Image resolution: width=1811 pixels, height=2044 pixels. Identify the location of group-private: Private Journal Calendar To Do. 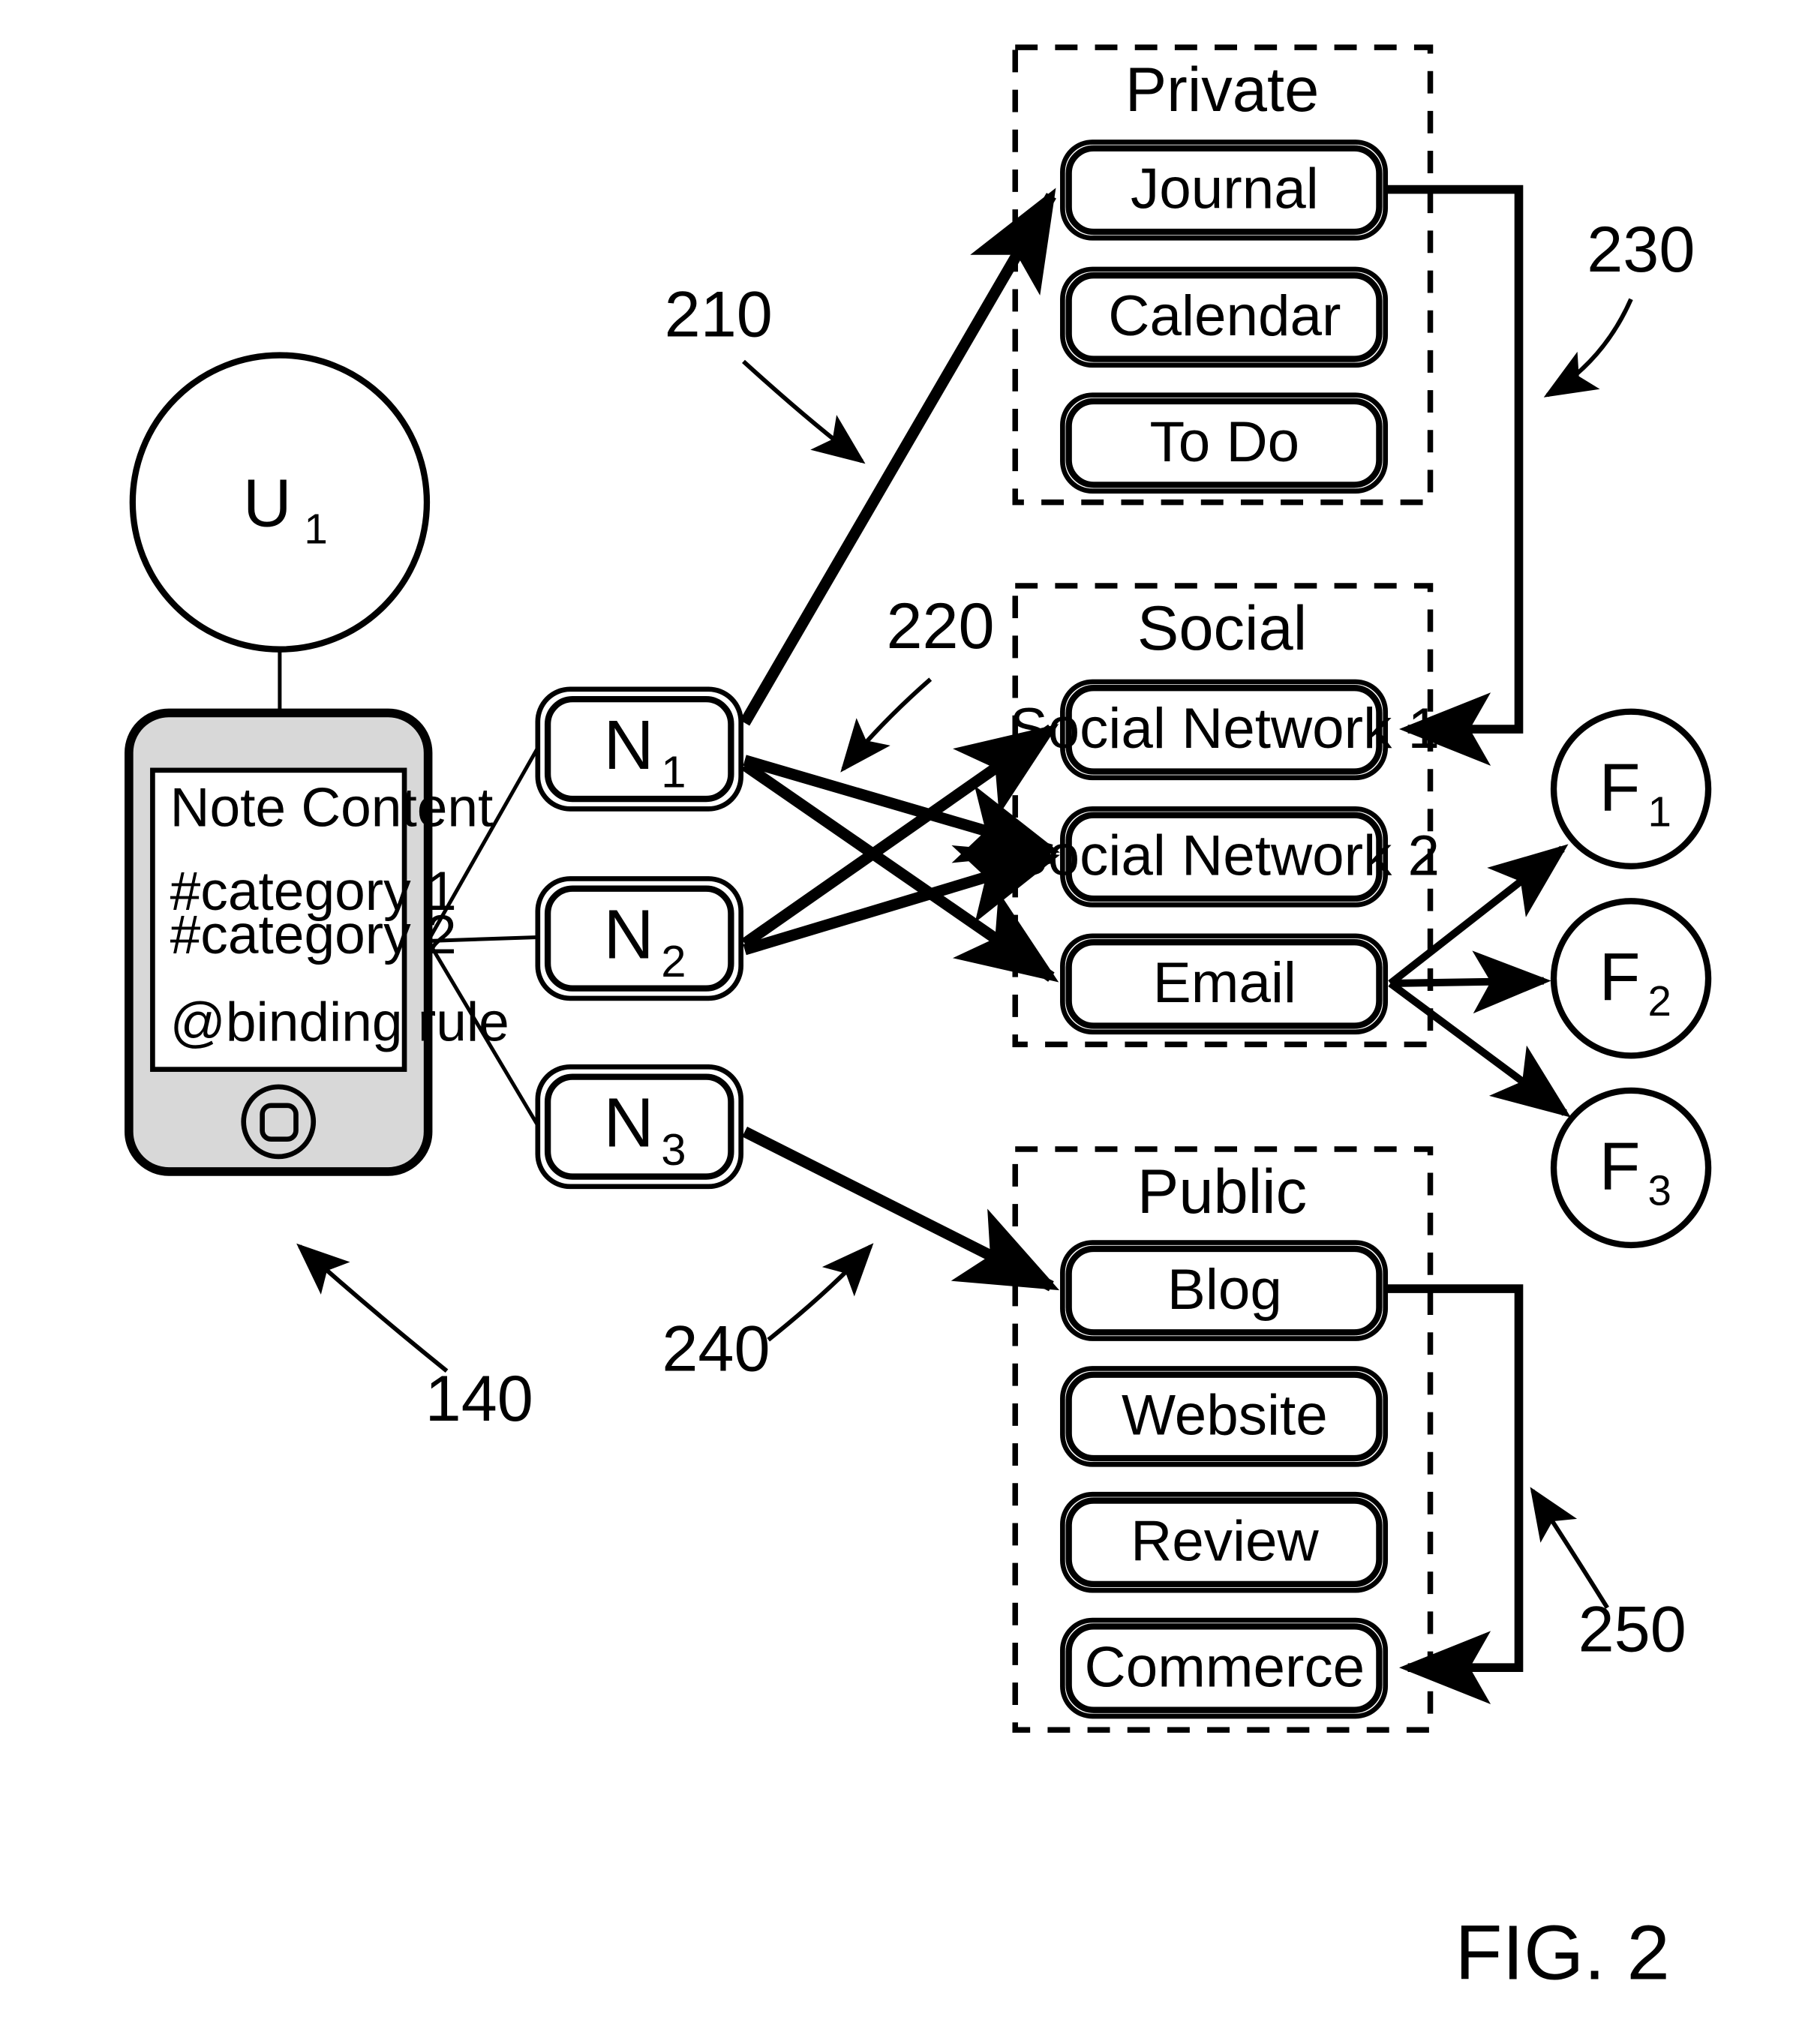
(1223, 275).